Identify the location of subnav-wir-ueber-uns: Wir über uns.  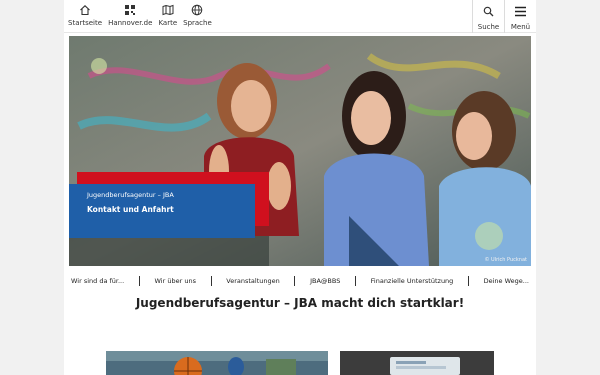
(175, 281).